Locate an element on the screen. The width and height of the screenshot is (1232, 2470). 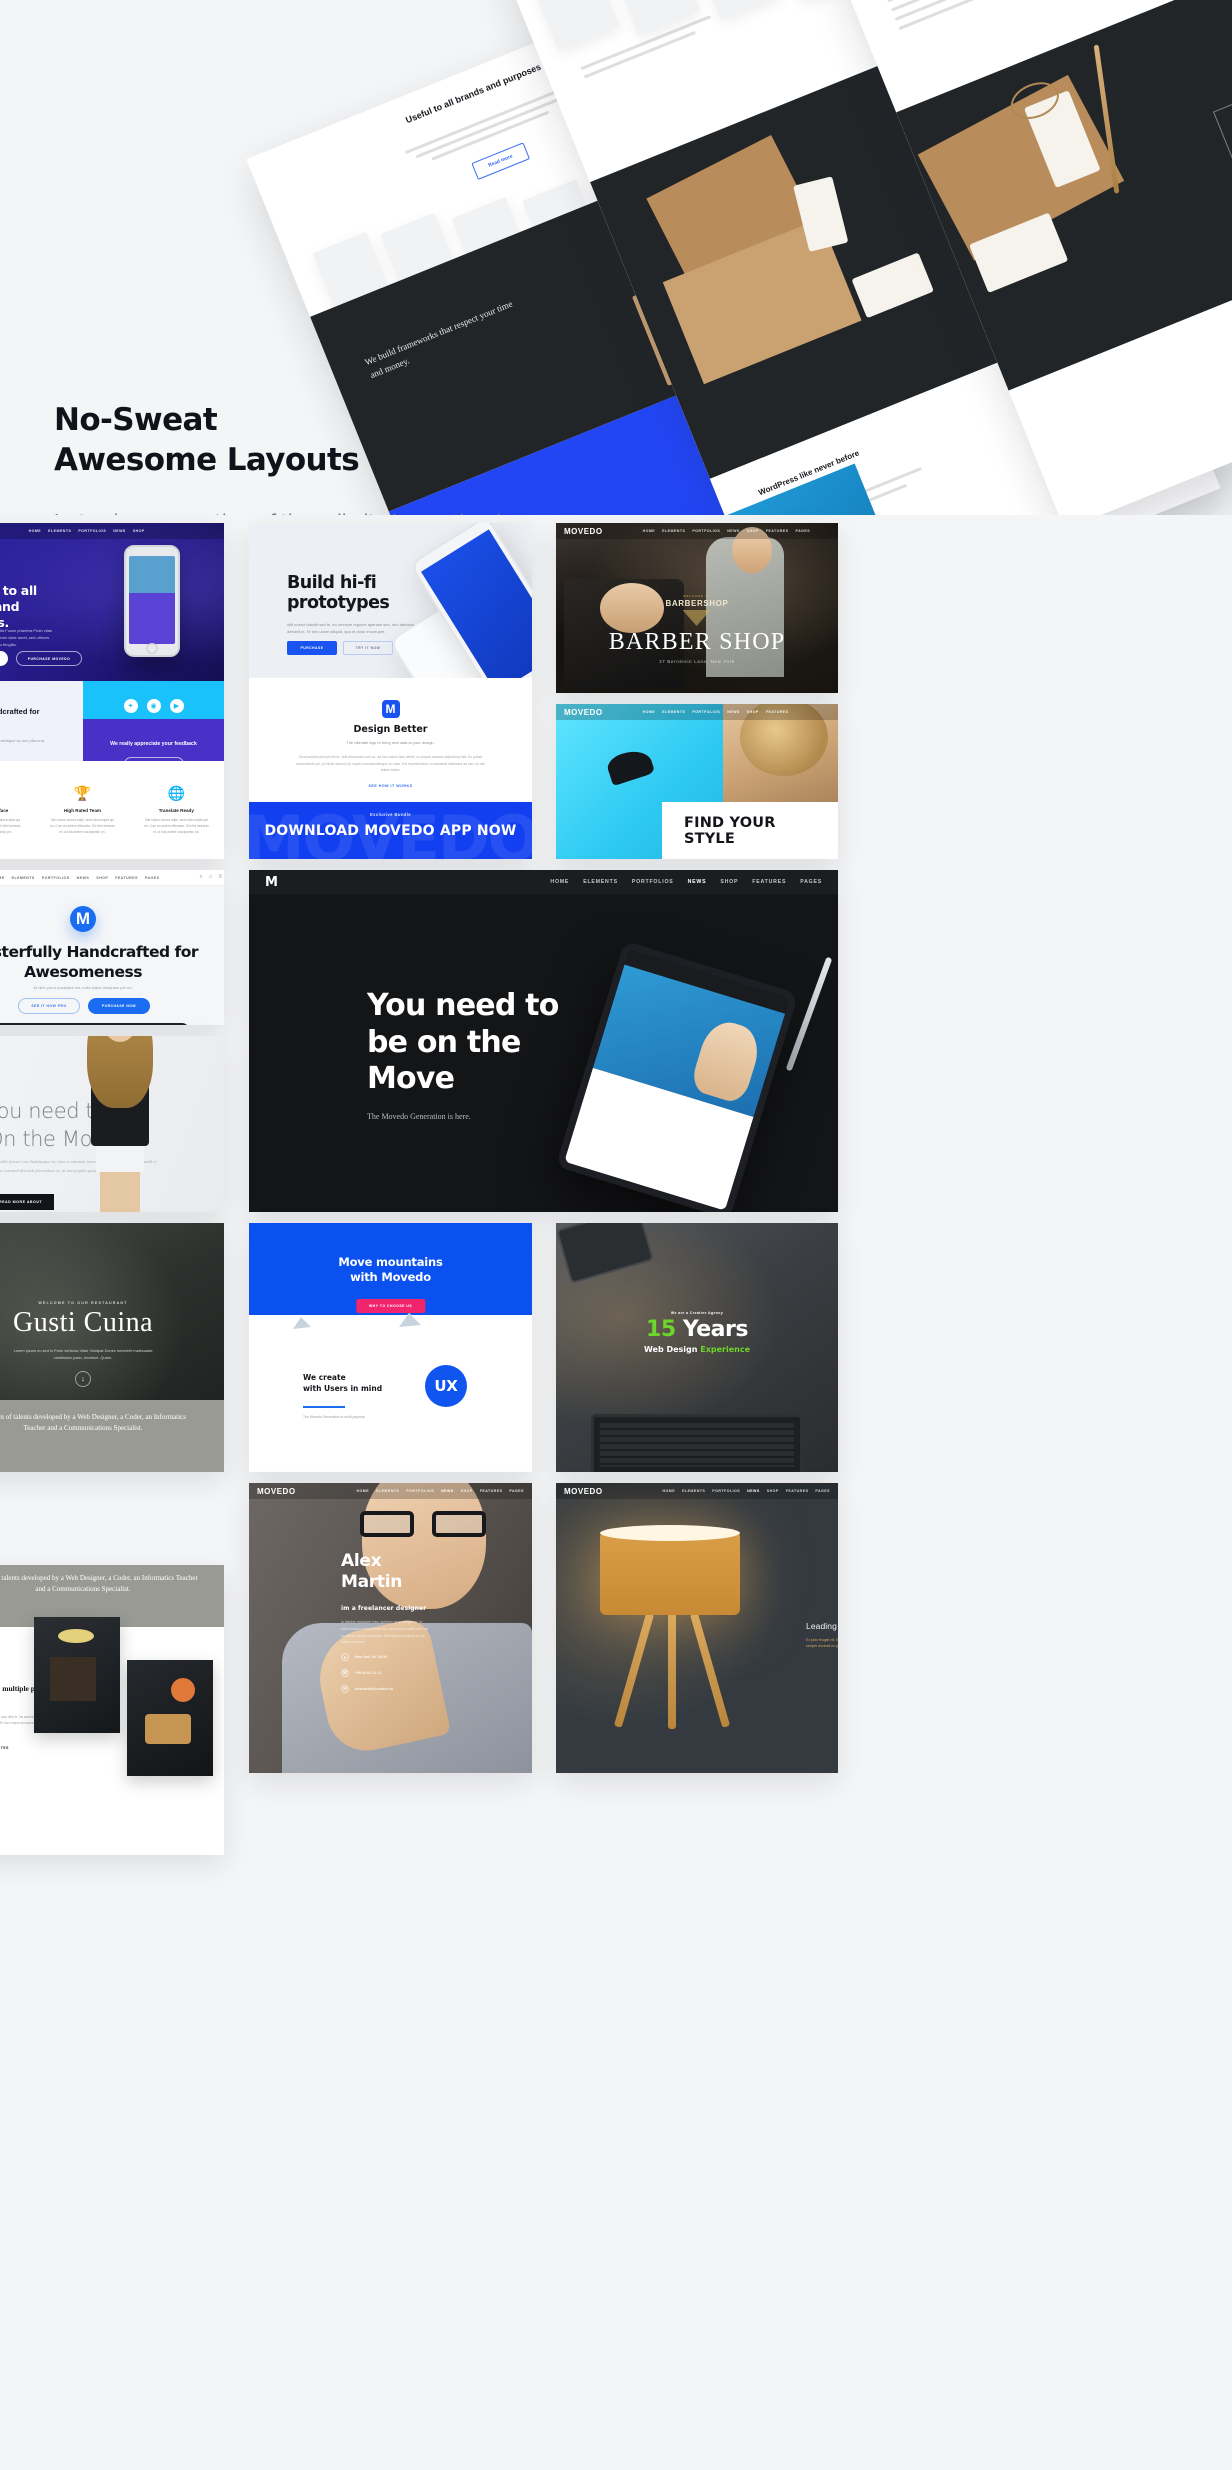
download-cta: DOWNLOAD MOVEDO APP NOW is located at coordinates (390, 831).